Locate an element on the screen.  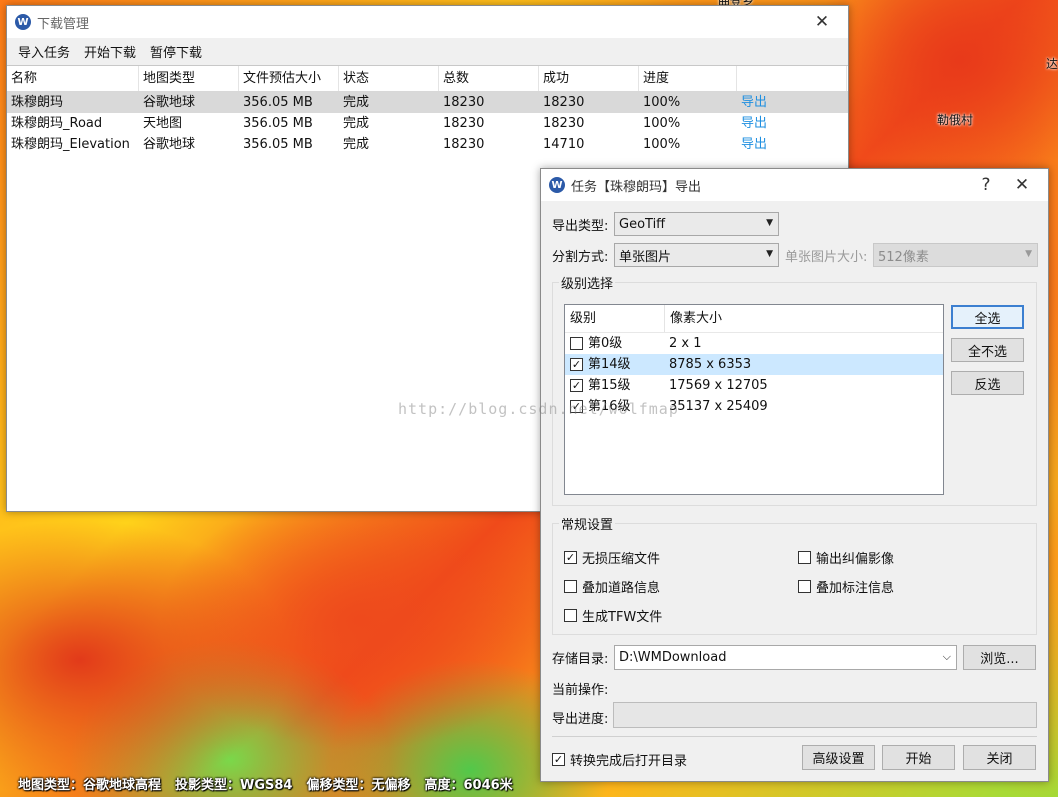
level-name: 第0级 is located at coordinates (605, 343).